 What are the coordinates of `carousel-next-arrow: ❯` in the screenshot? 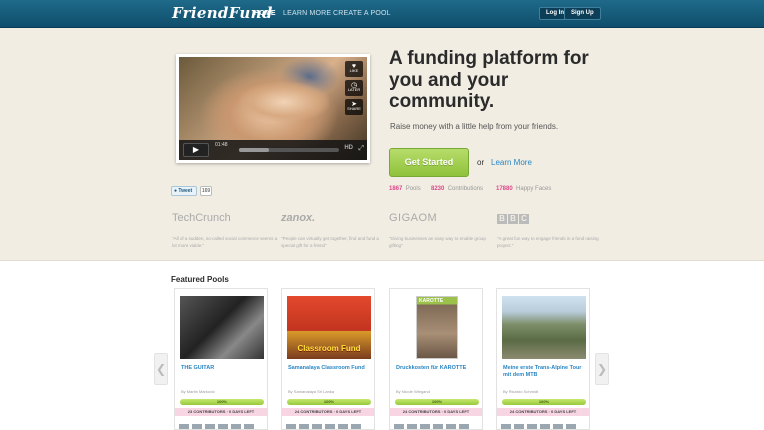 It's located at (602, 369).